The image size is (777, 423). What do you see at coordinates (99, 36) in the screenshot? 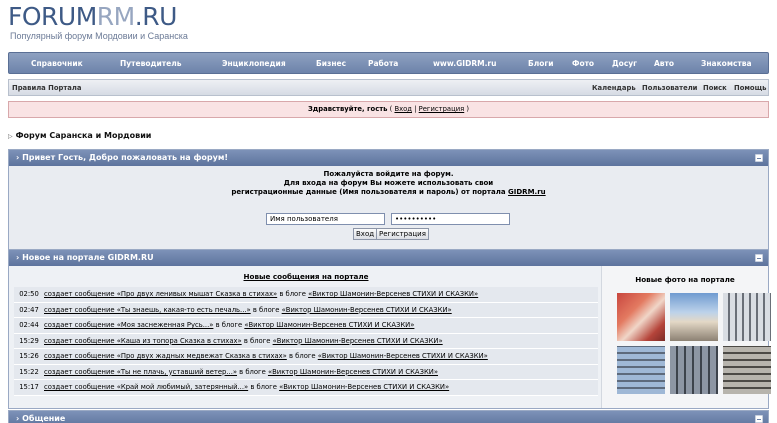
I see `logo-subtitle: Популярный форум Мордовии и Саранска` at bounding box center [99, 36].